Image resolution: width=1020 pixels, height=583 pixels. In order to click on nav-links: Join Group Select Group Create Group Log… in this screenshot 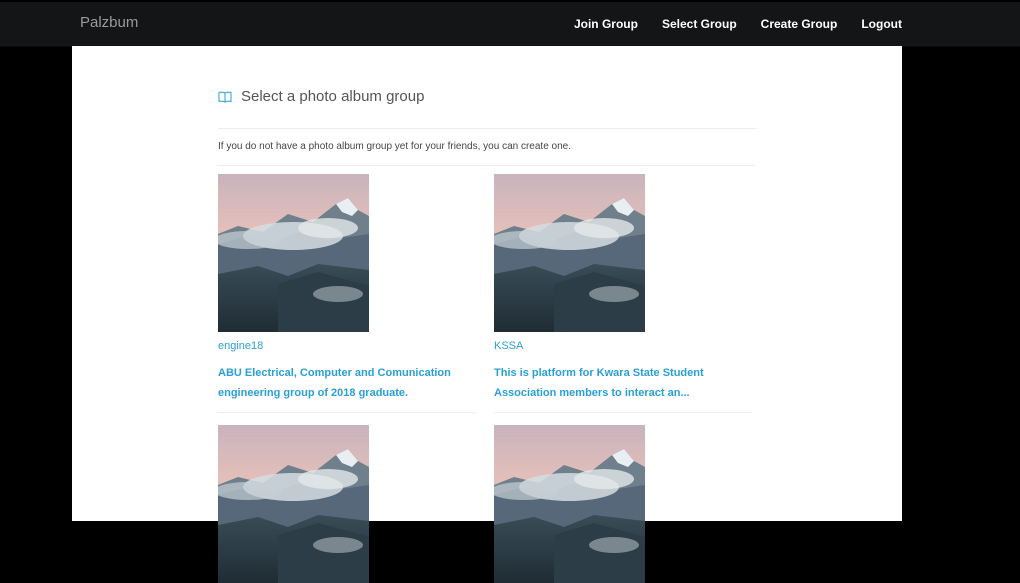, I will do `click(738, 24)`.